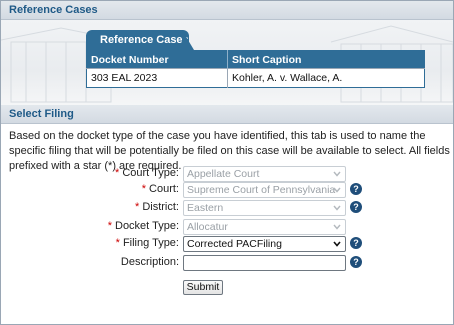  I want to click on table-row: 303 EAL 2023 Kohler, A. v. Wallace, A., so click(255, 78).